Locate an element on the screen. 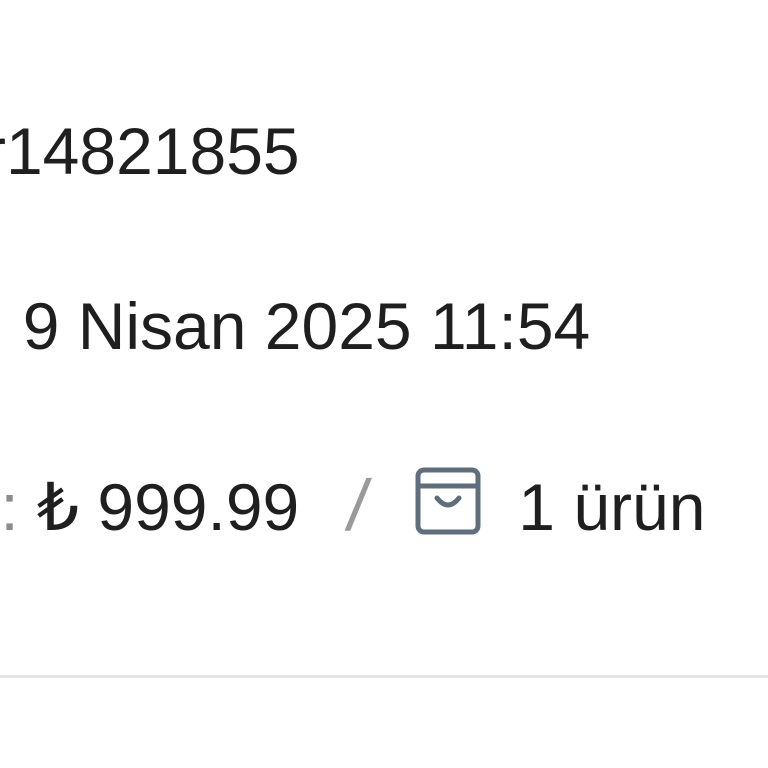 Image resolution: width=768 pixels, height=768 pixels. order-number-row: r14821855 is located at coordinates (150, 151).